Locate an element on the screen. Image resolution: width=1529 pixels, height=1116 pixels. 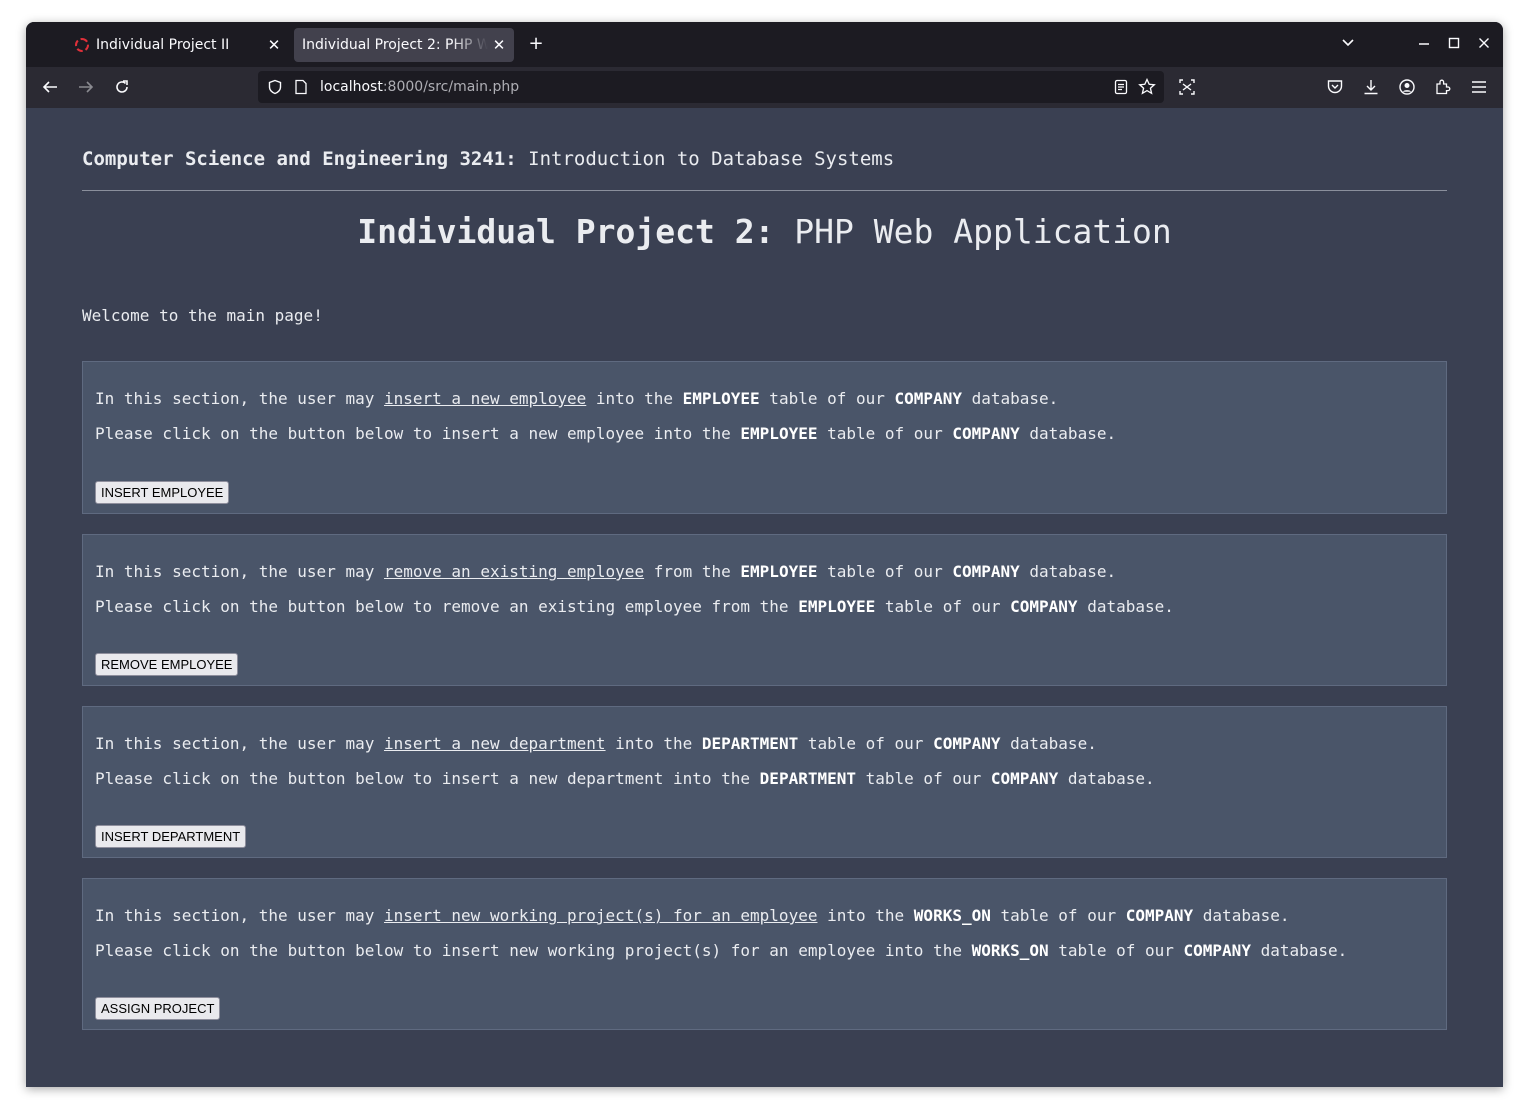
course-name: Introduction to Database Systems is located at coordinates (705, 159).